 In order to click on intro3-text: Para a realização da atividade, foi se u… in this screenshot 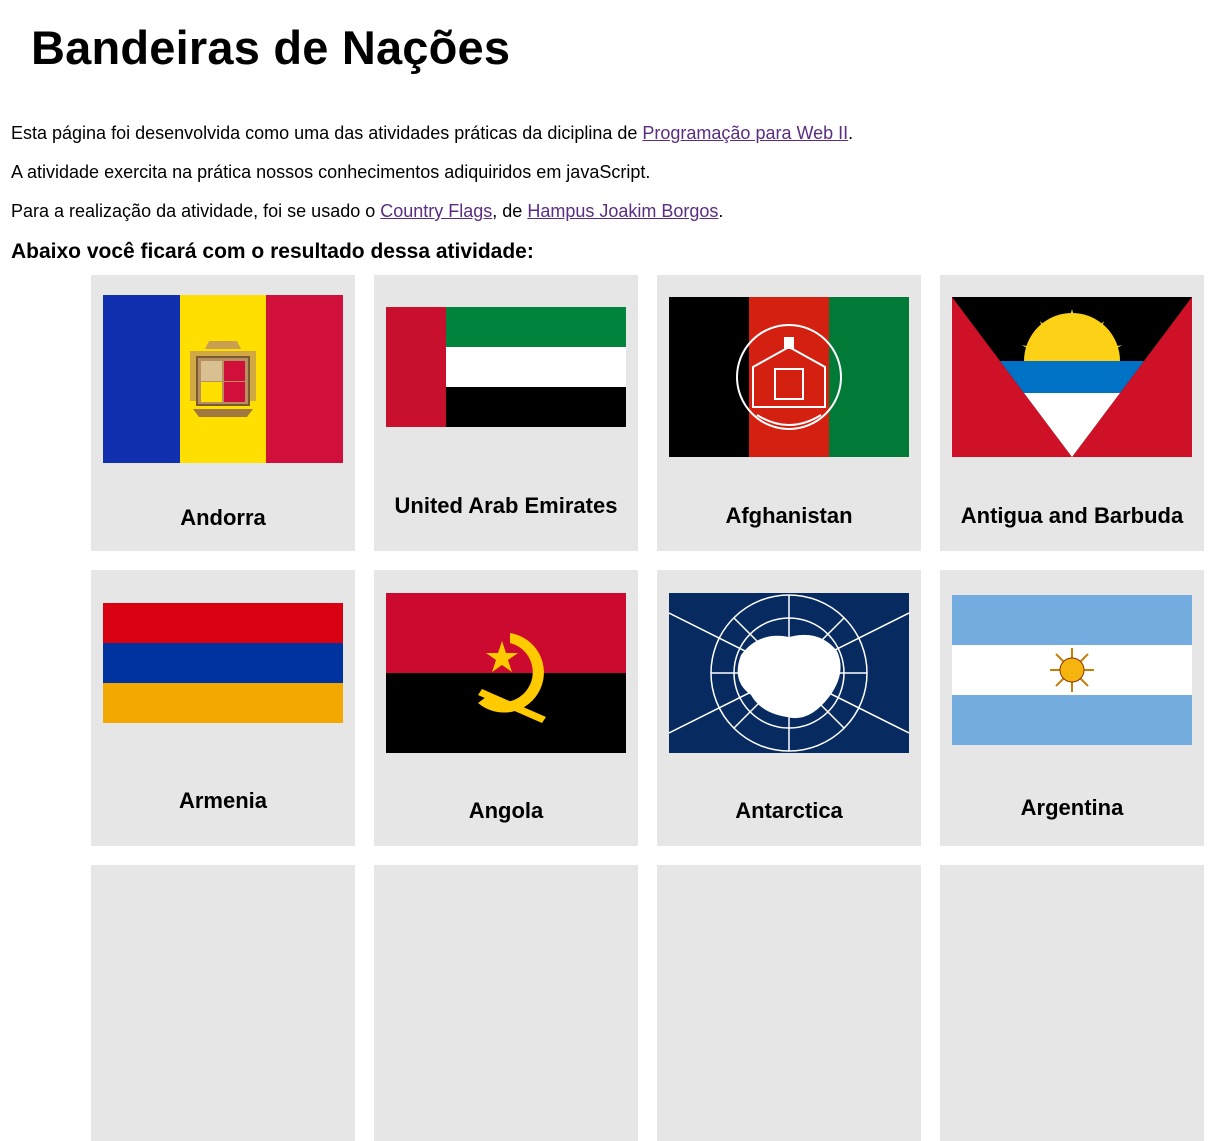, I will do `click(196, 211)`.